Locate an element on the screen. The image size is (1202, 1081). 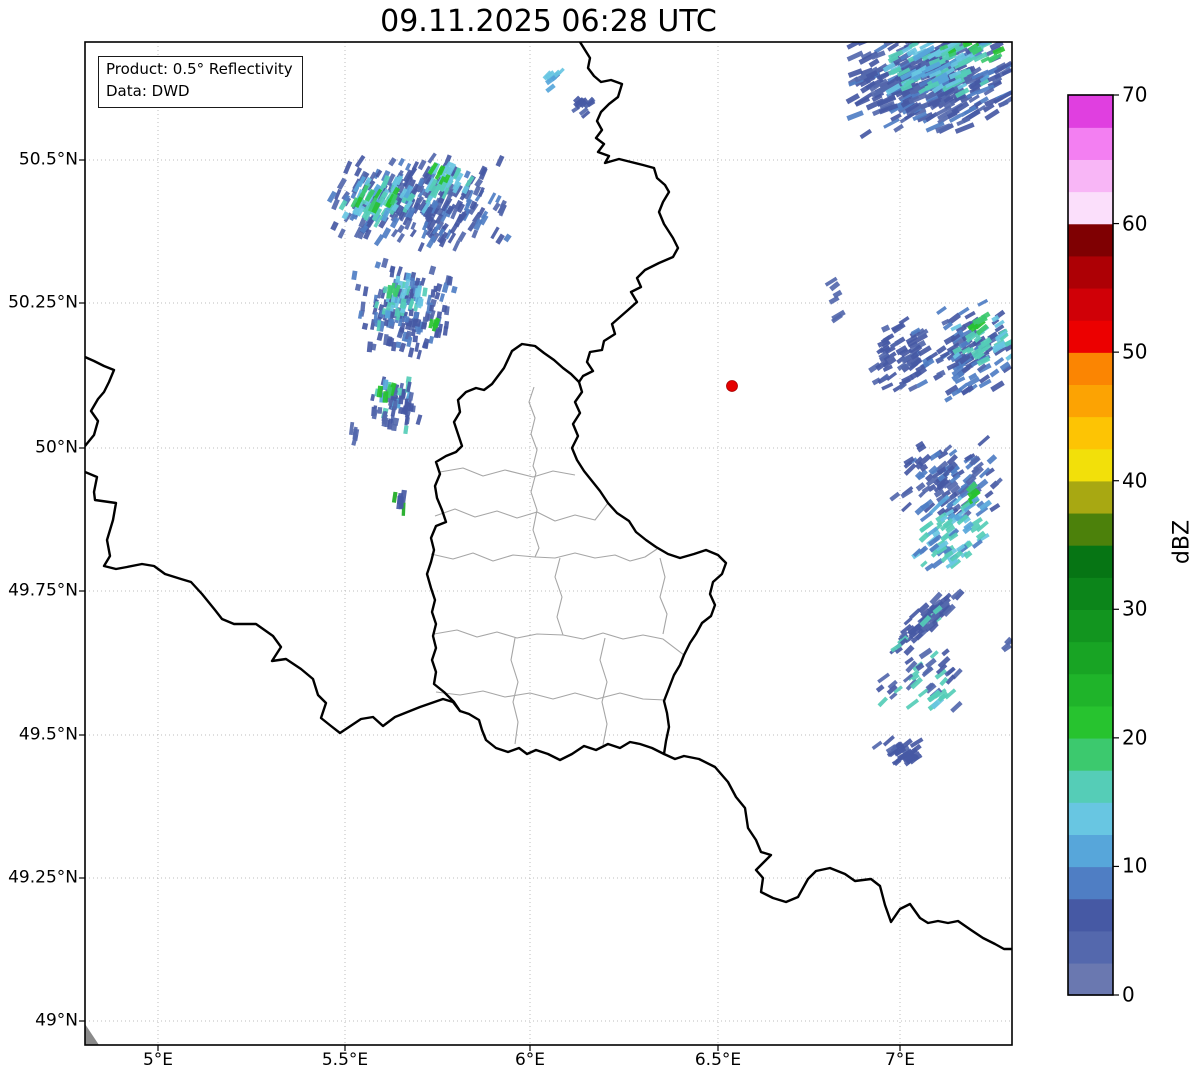
colorbar-tick-label: 60 is located at coordinates (1135, 223).